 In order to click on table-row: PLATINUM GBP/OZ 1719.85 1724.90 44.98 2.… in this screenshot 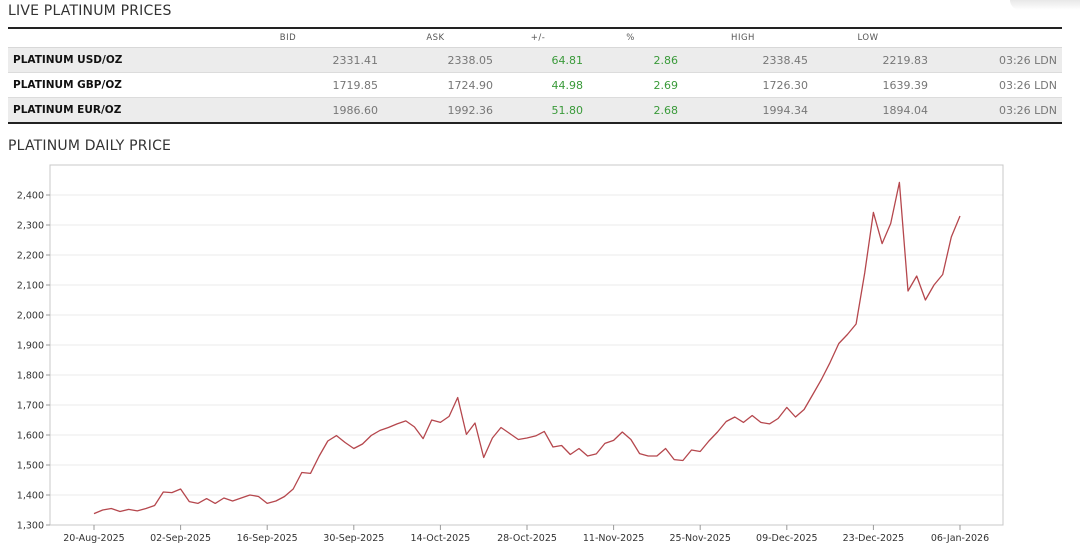, I will do `click(535, 85)`.